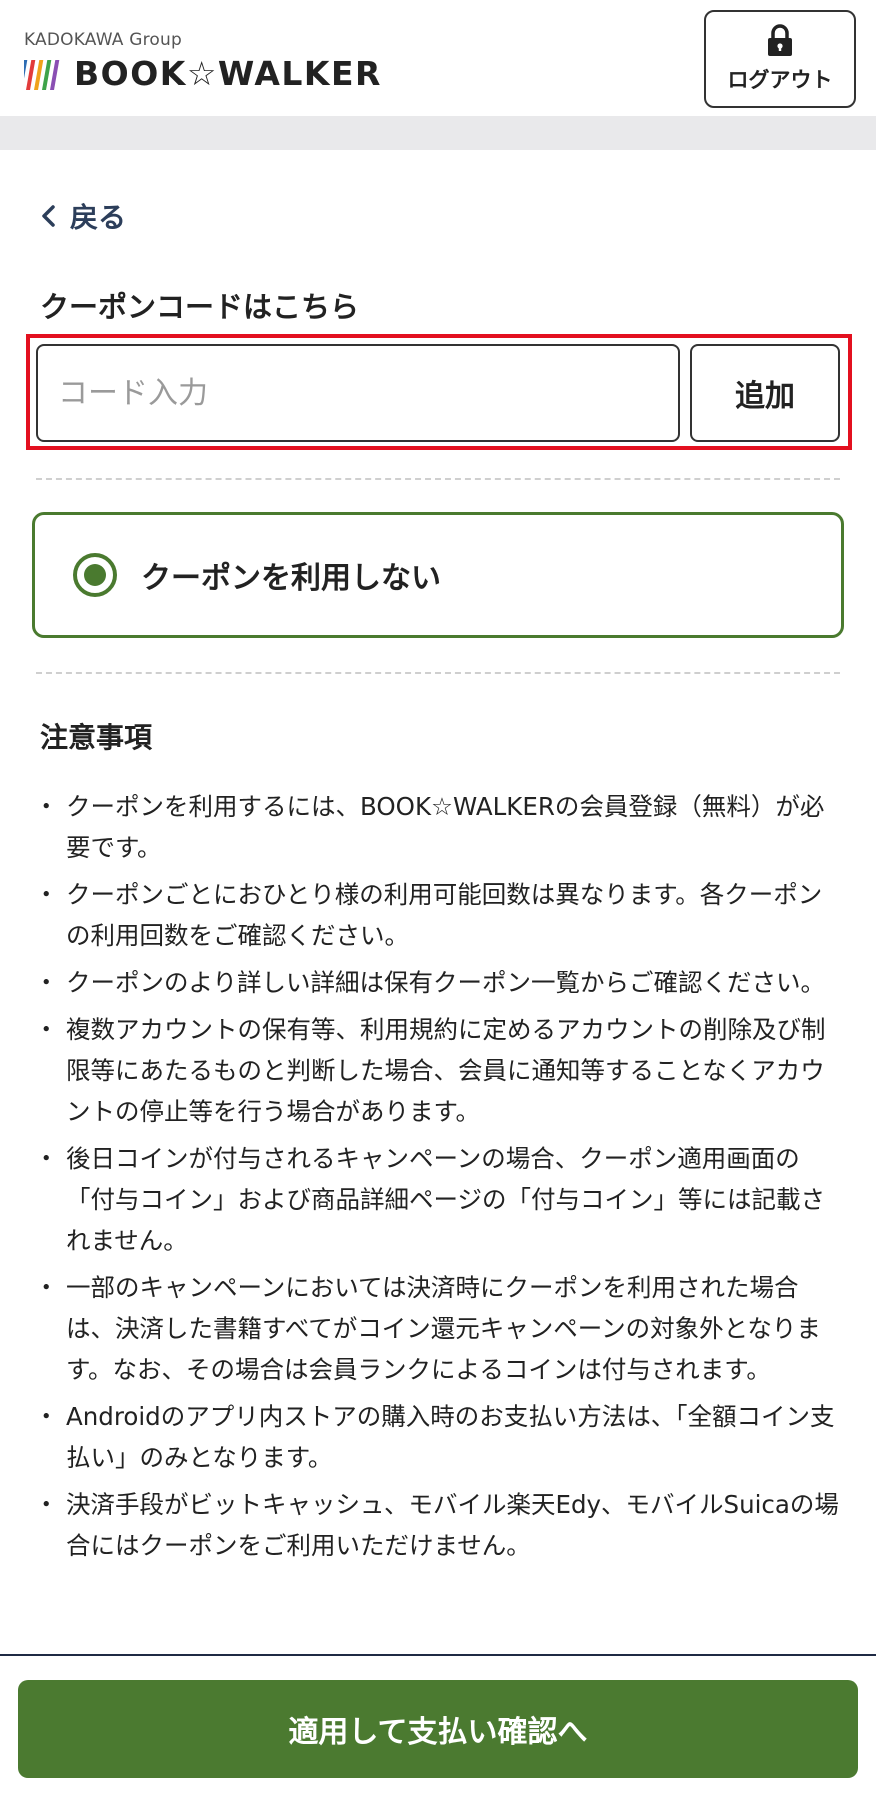  What do you see at coordinates (780, 40) in the screenshot?
I see `lock-icon` at bounding box center [780, 40].